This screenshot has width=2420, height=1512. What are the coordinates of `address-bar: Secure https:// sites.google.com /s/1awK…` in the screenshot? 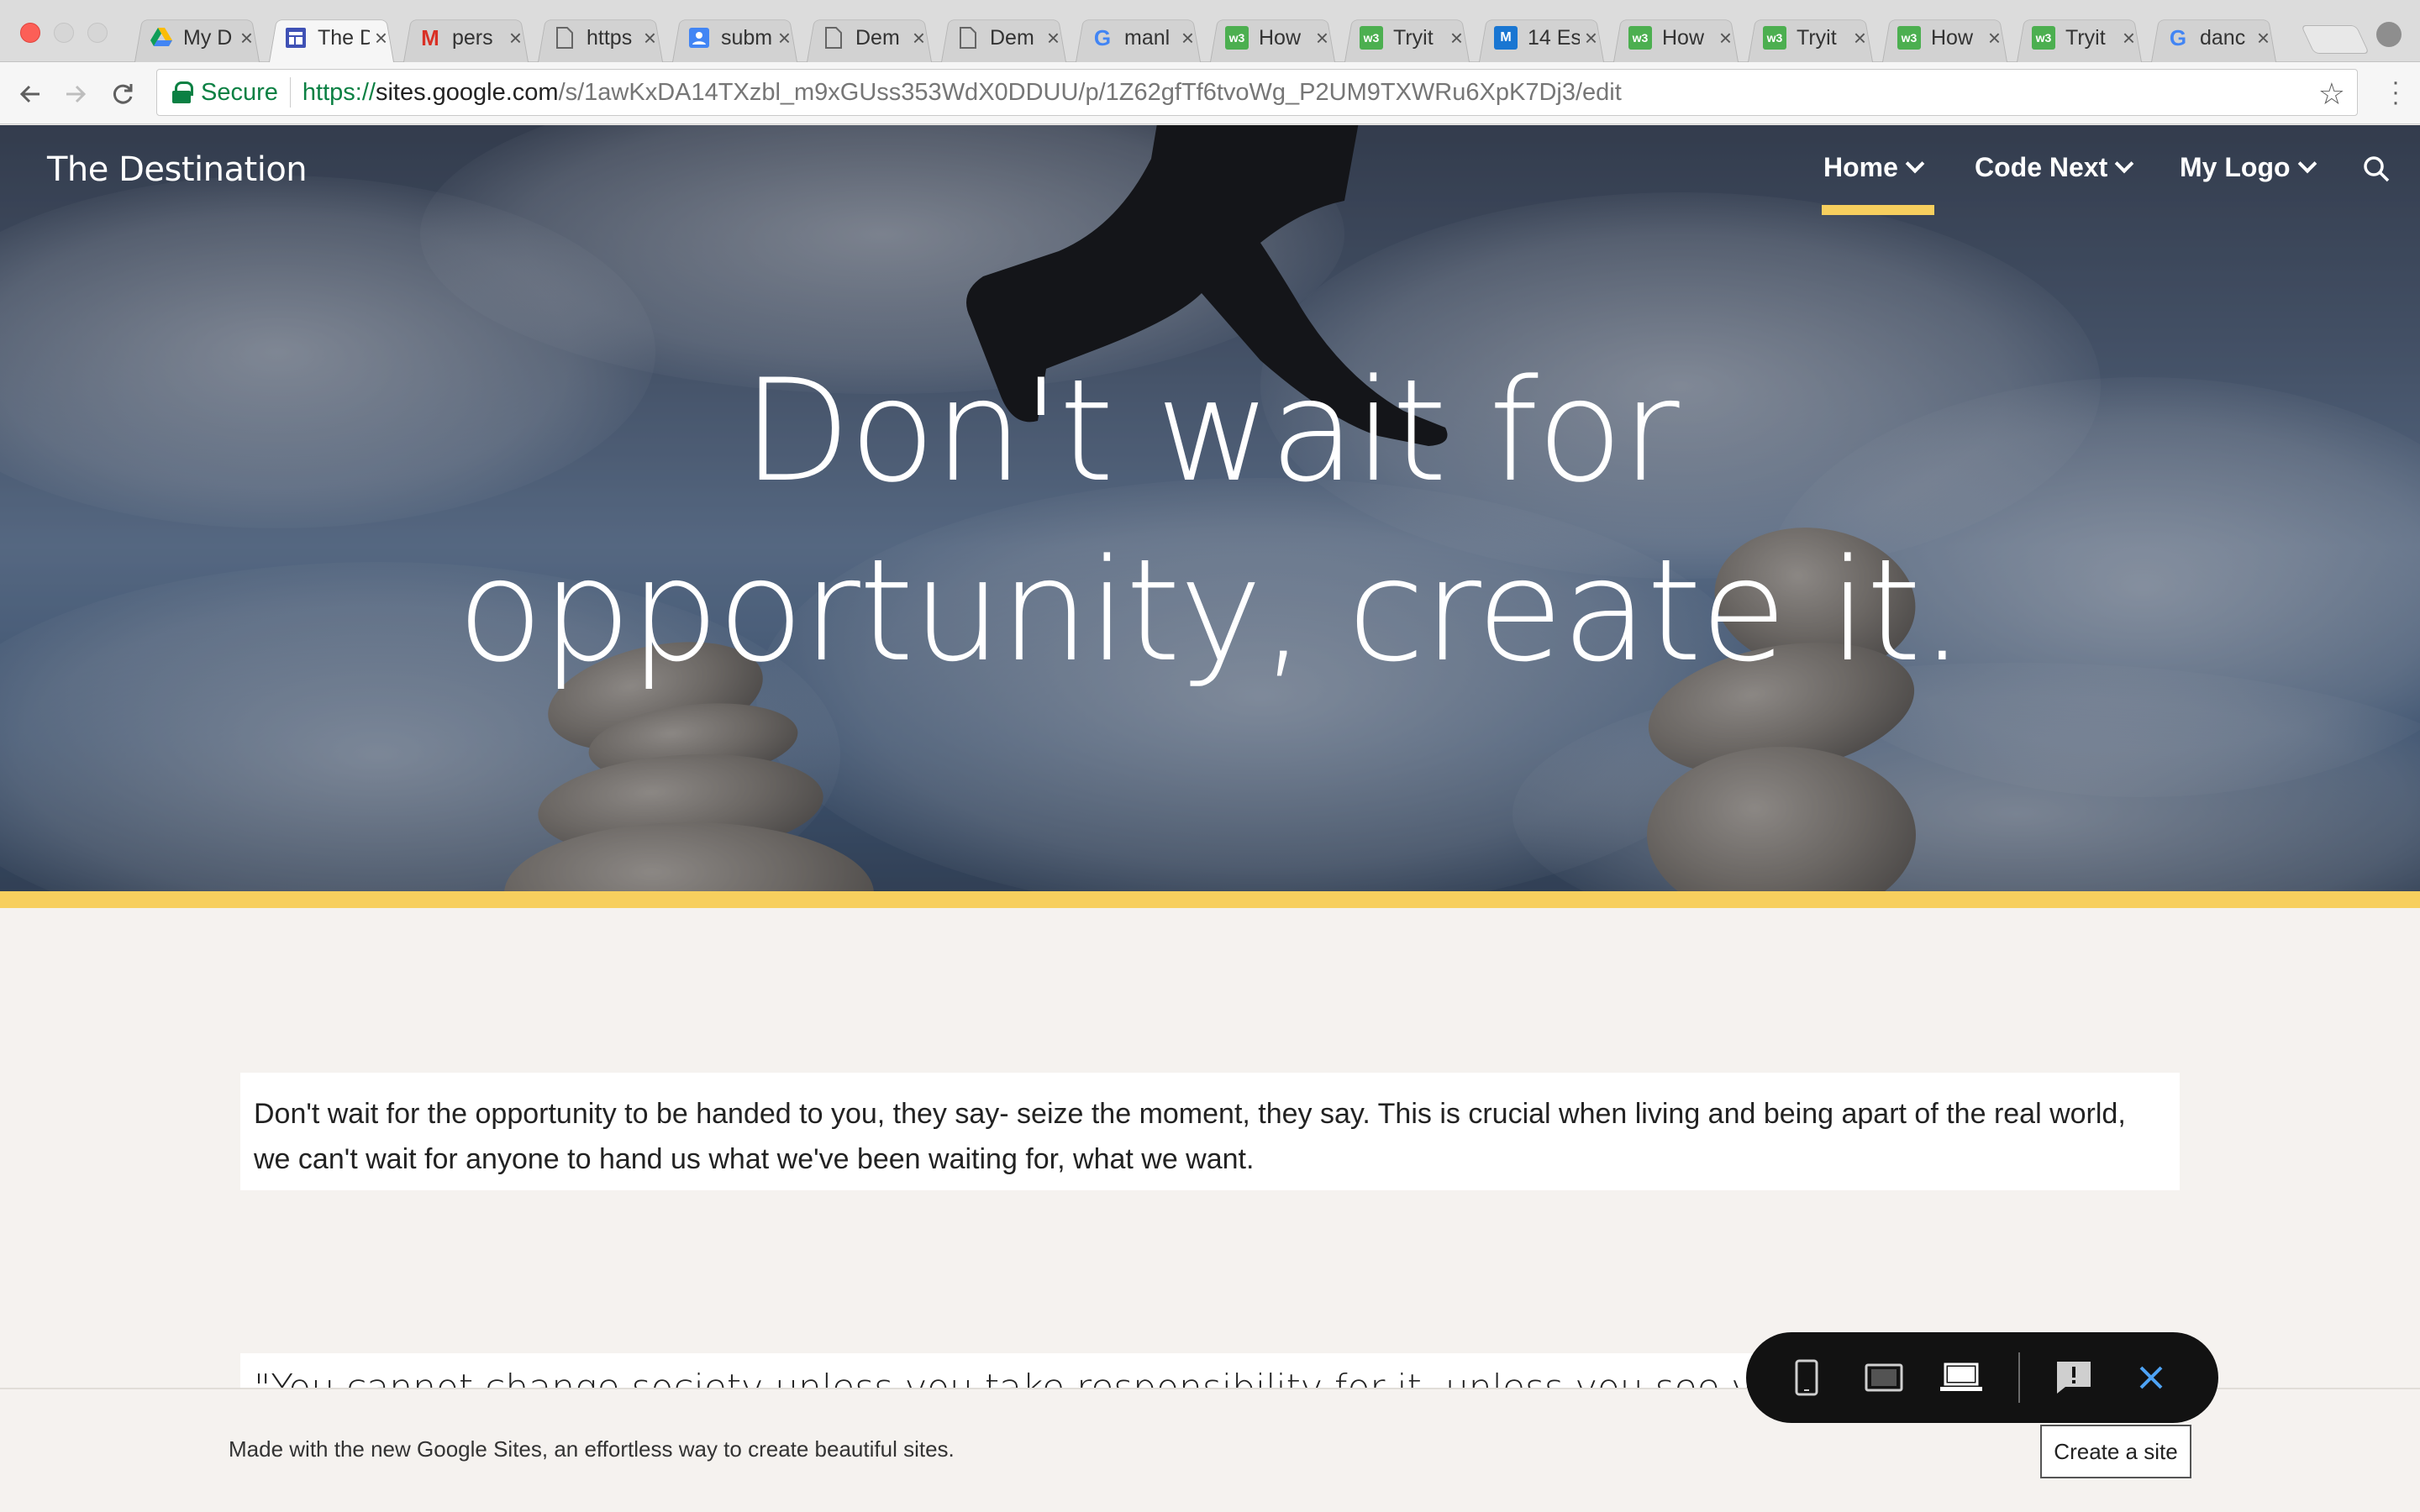 It's located at (1257, 92).